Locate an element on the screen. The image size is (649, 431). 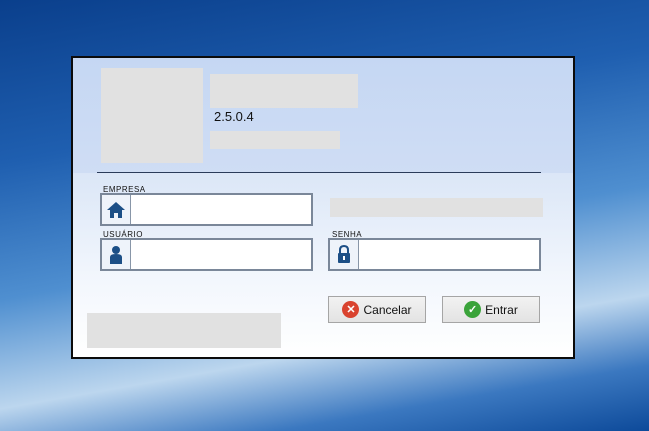
user-icon is located at coordinates (116, 254).